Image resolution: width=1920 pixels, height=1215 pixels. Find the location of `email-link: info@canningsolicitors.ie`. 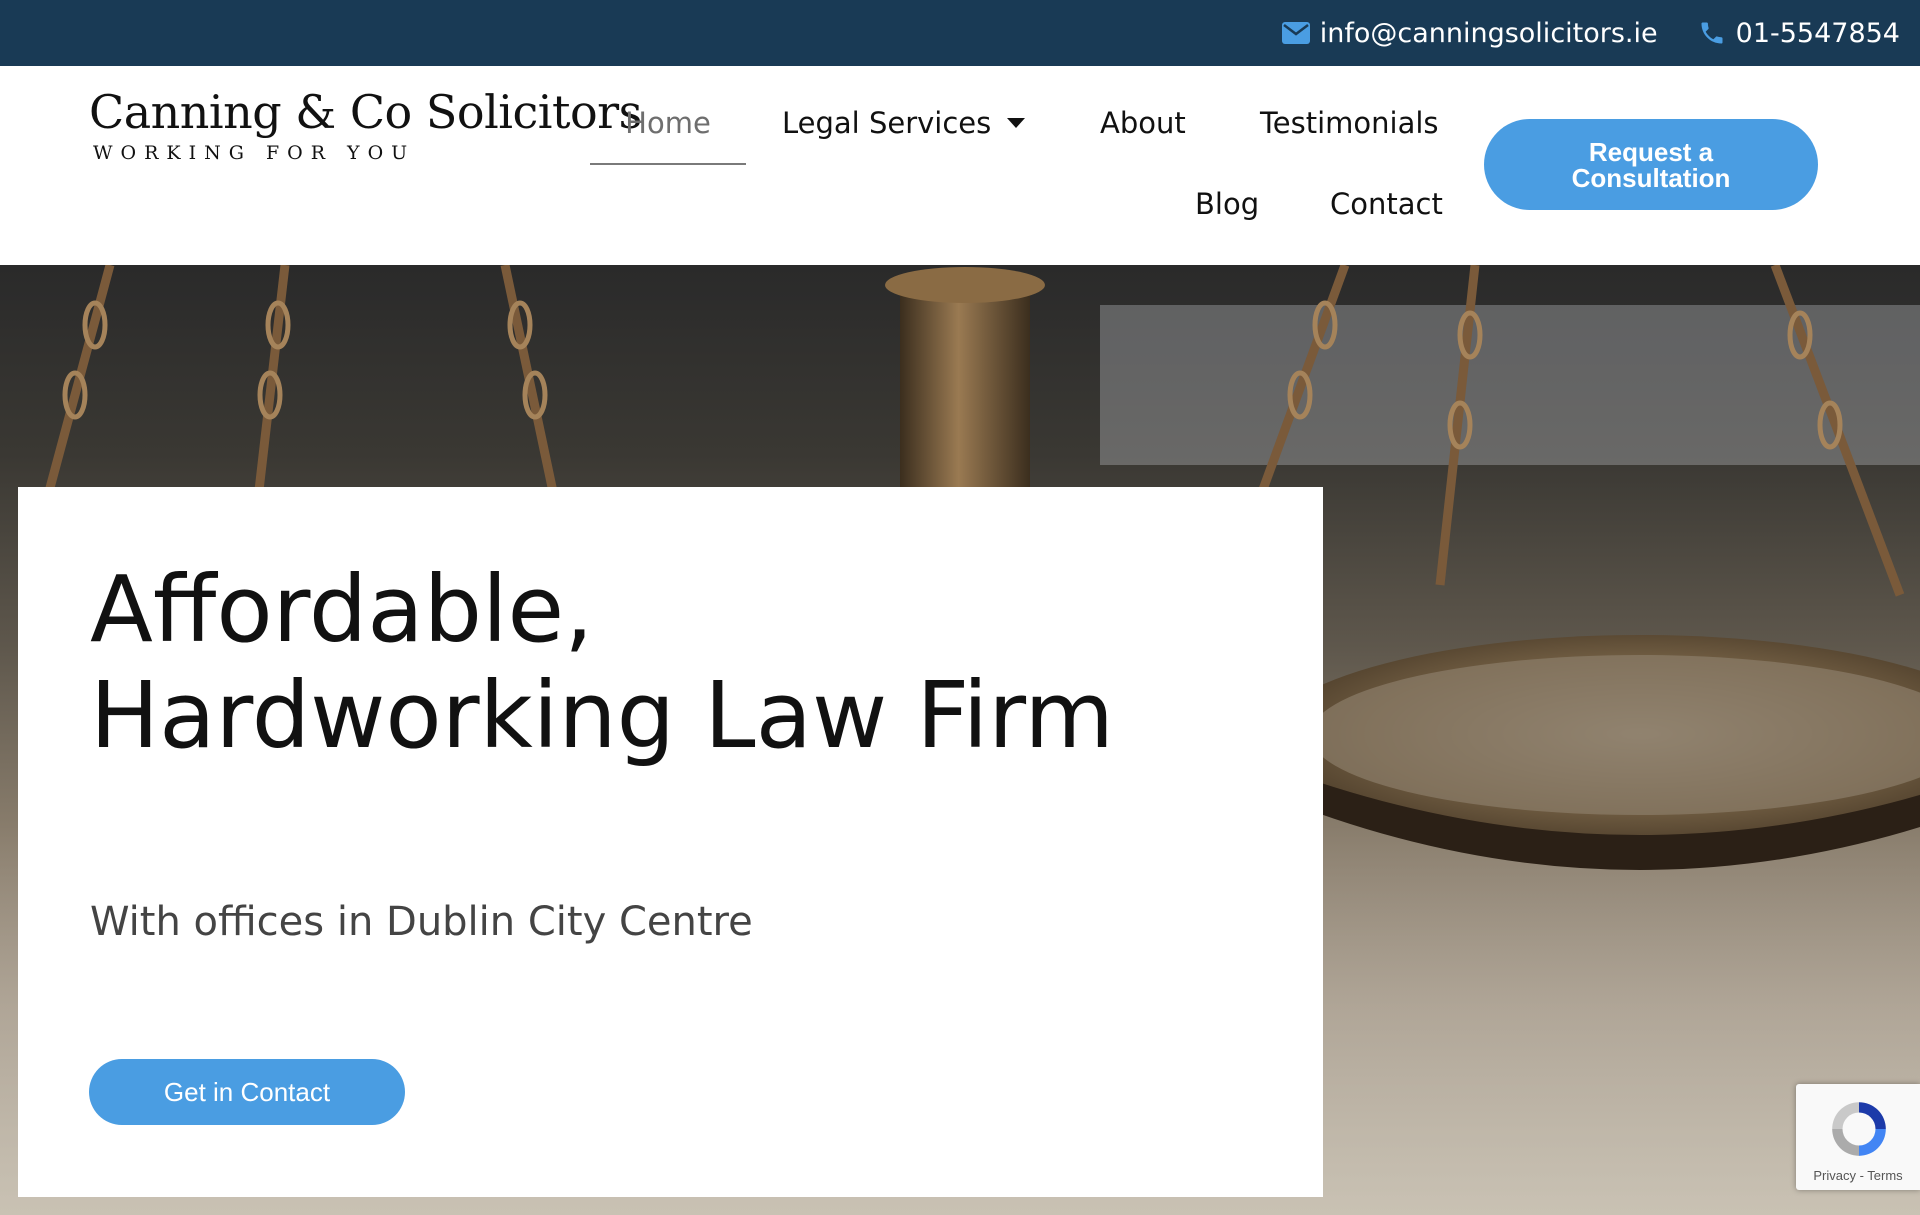

email-link: info@canningsolicitors.ie is located at coordinates (1469, 33).